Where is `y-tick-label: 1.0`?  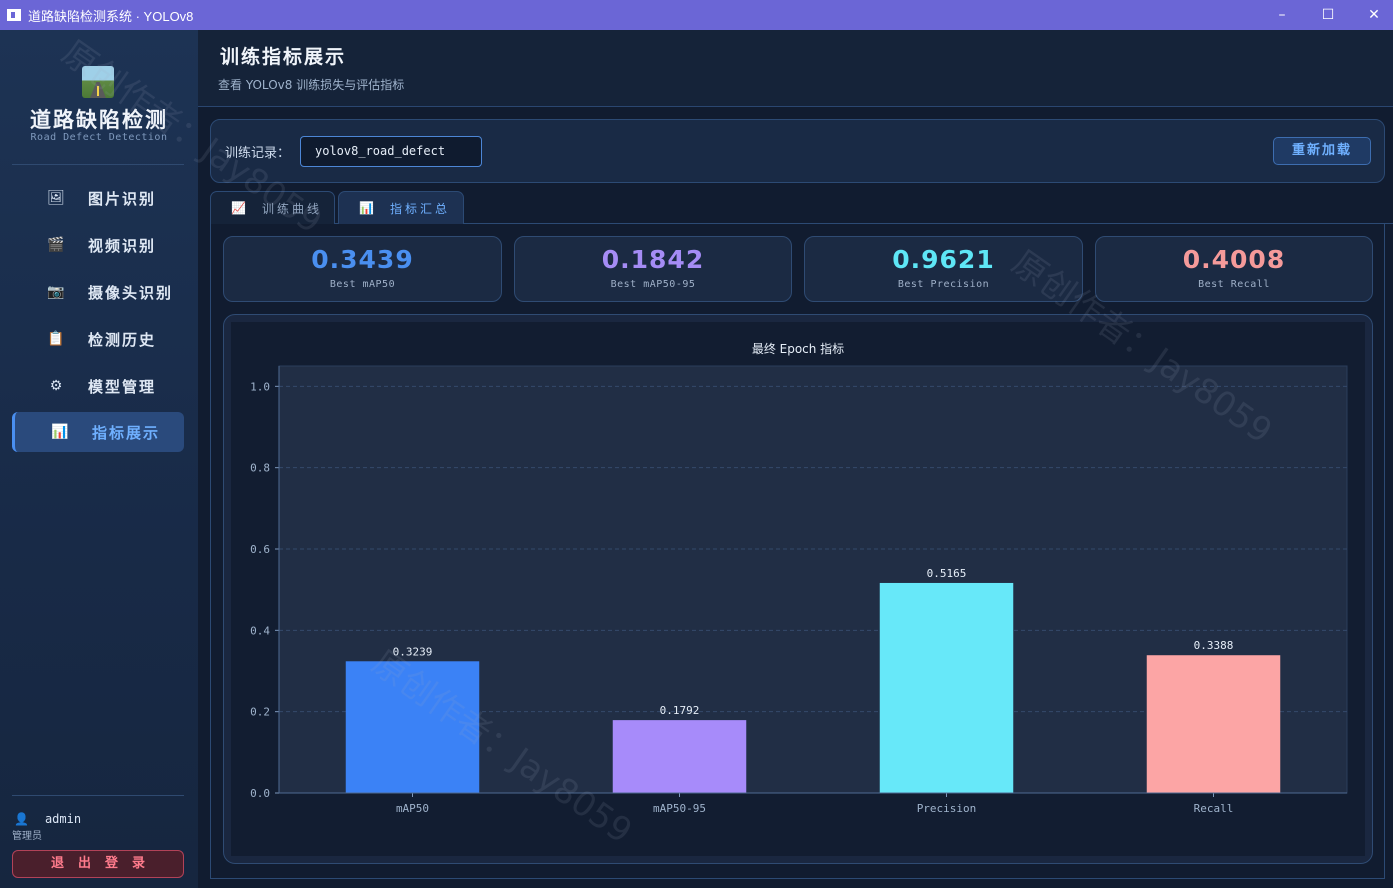
y-tick-label: 1.0 is located at coordinates (260, 386).